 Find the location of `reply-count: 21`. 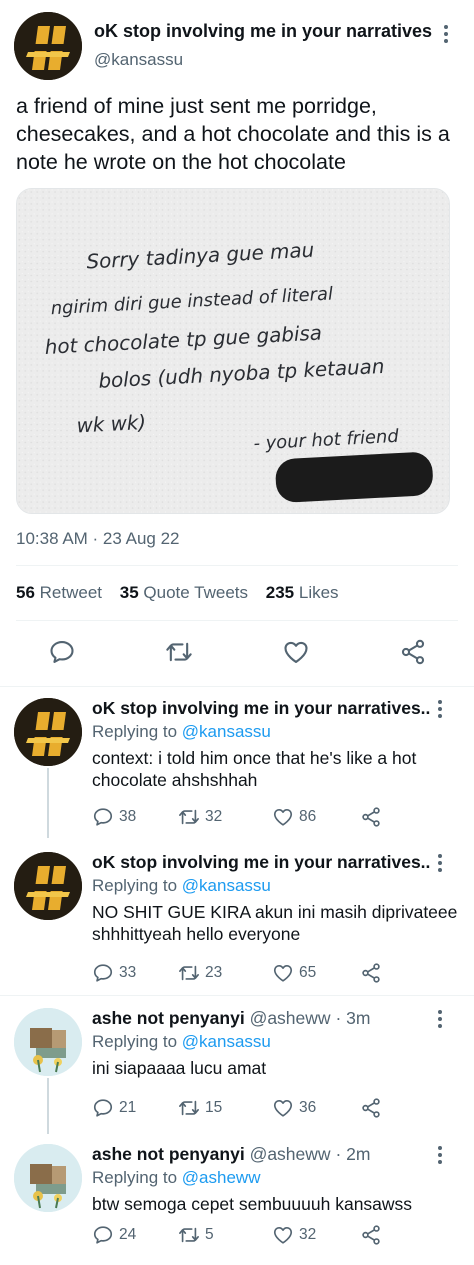

reply-count: 21 is located at coordinates (128, 1107).